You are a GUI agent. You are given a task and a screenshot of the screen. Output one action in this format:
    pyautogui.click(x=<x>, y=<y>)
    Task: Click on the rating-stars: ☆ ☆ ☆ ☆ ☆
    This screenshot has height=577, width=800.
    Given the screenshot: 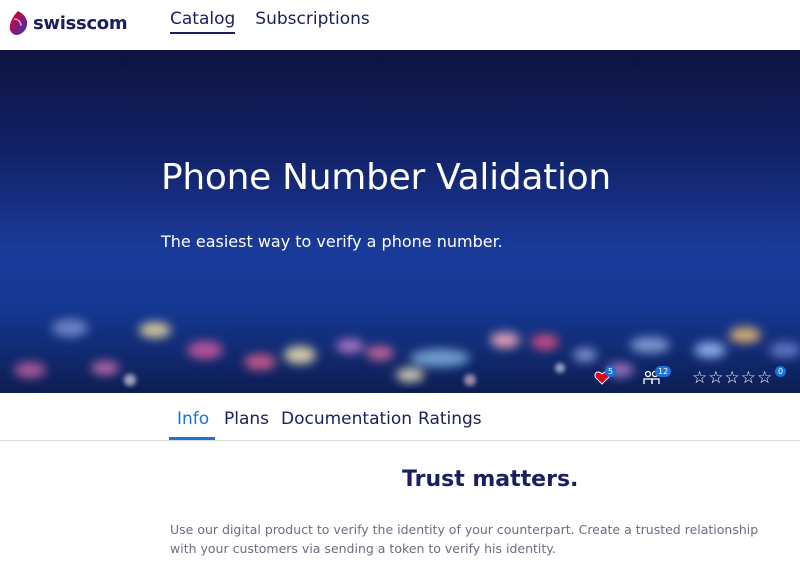 What is the action you would take?
    pyautogui.click(x=732, y=378)
    